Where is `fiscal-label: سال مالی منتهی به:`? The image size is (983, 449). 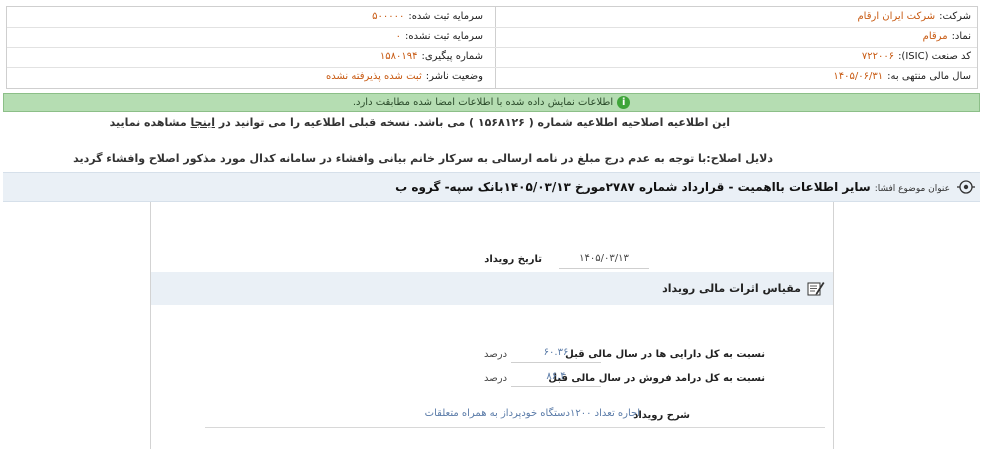 fiscal-label: سال مالی منتهی به: is located at coordinates (929, 76).